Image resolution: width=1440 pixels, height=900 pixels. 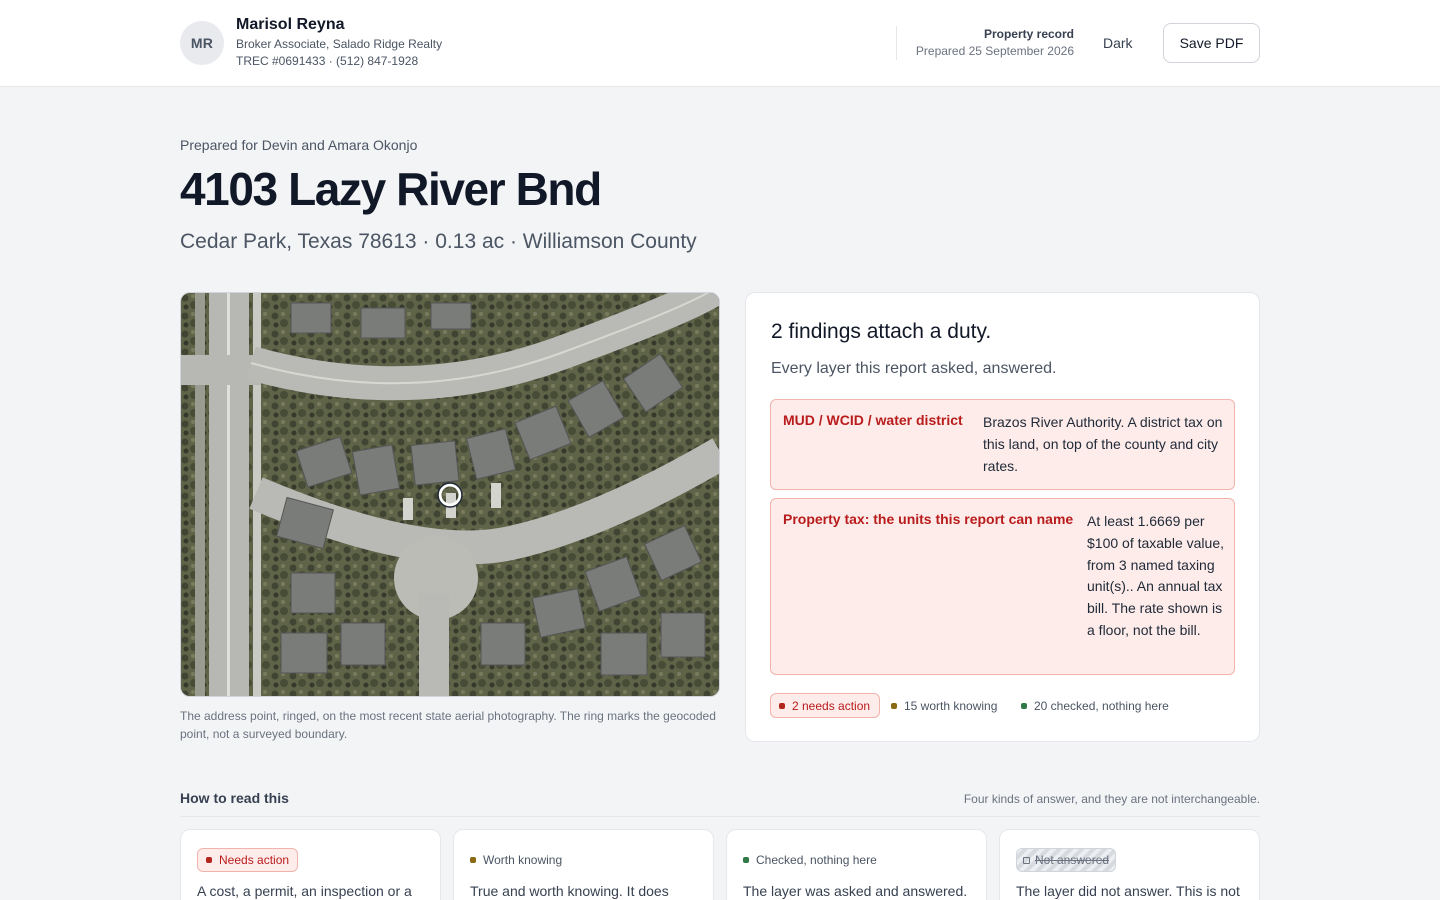 What do you see at coordinates (523, 860) in the screenshot?
I see `chip-label: Worth knowing` at bounding box center [523, 860].